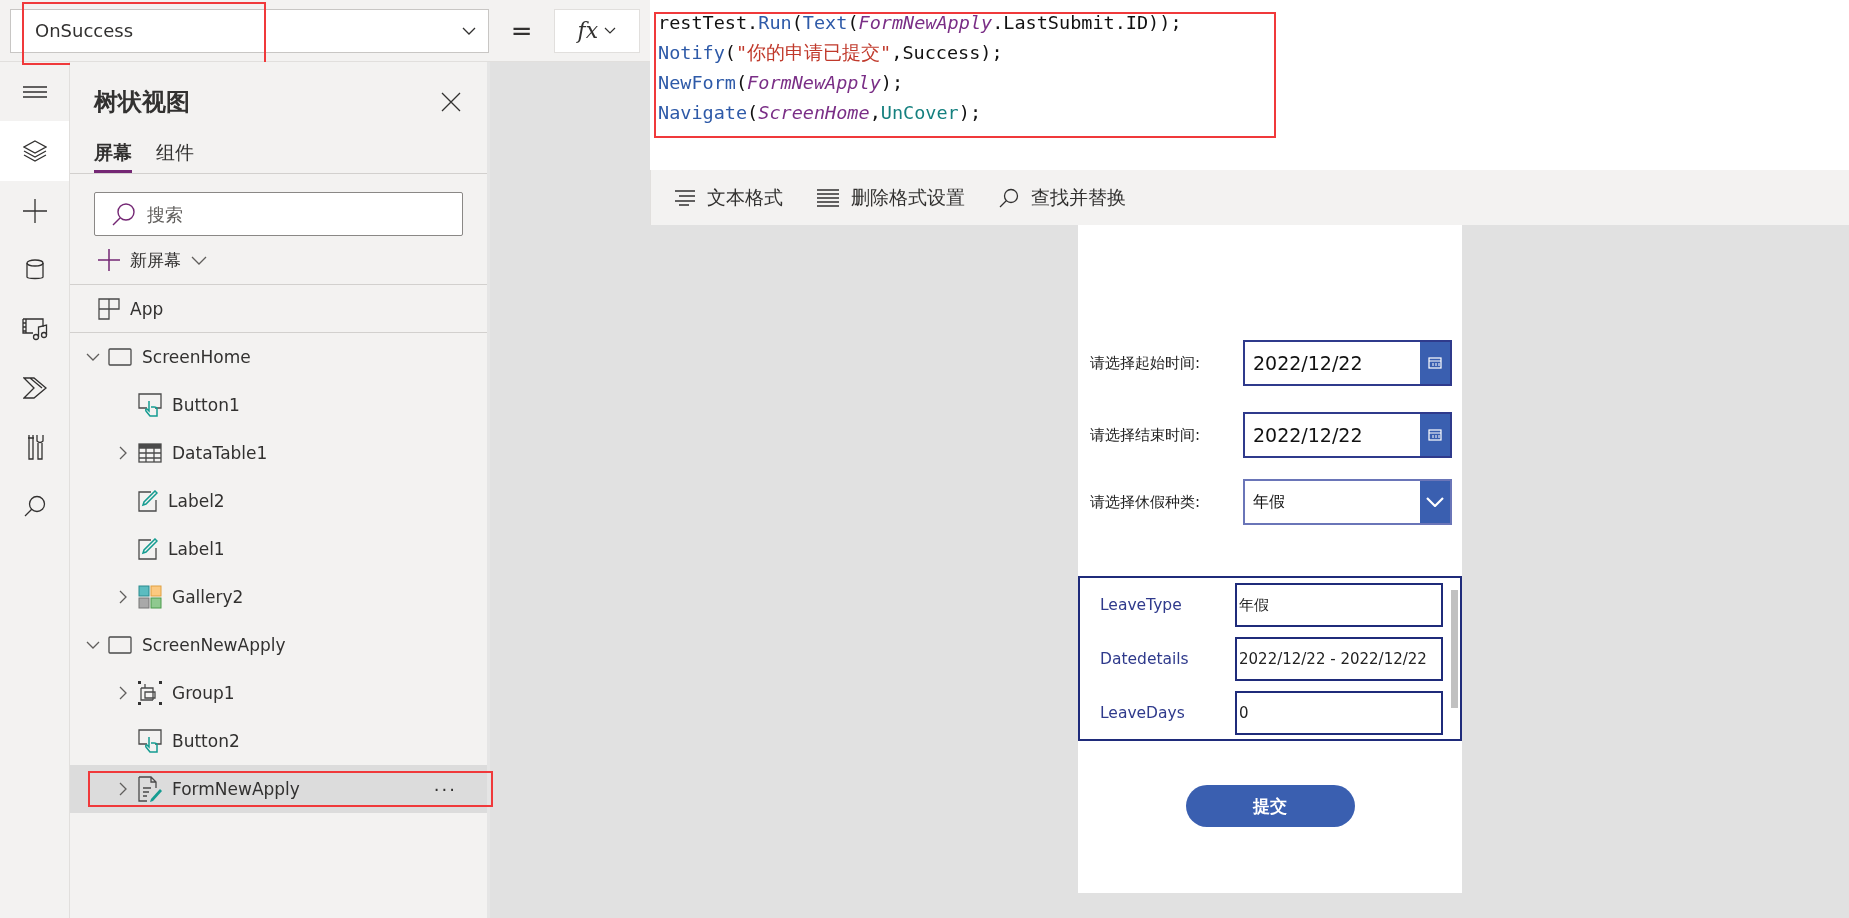  I want to click on code-line: Navigate(ScreenHome,UnCover);, so click(820, 113).